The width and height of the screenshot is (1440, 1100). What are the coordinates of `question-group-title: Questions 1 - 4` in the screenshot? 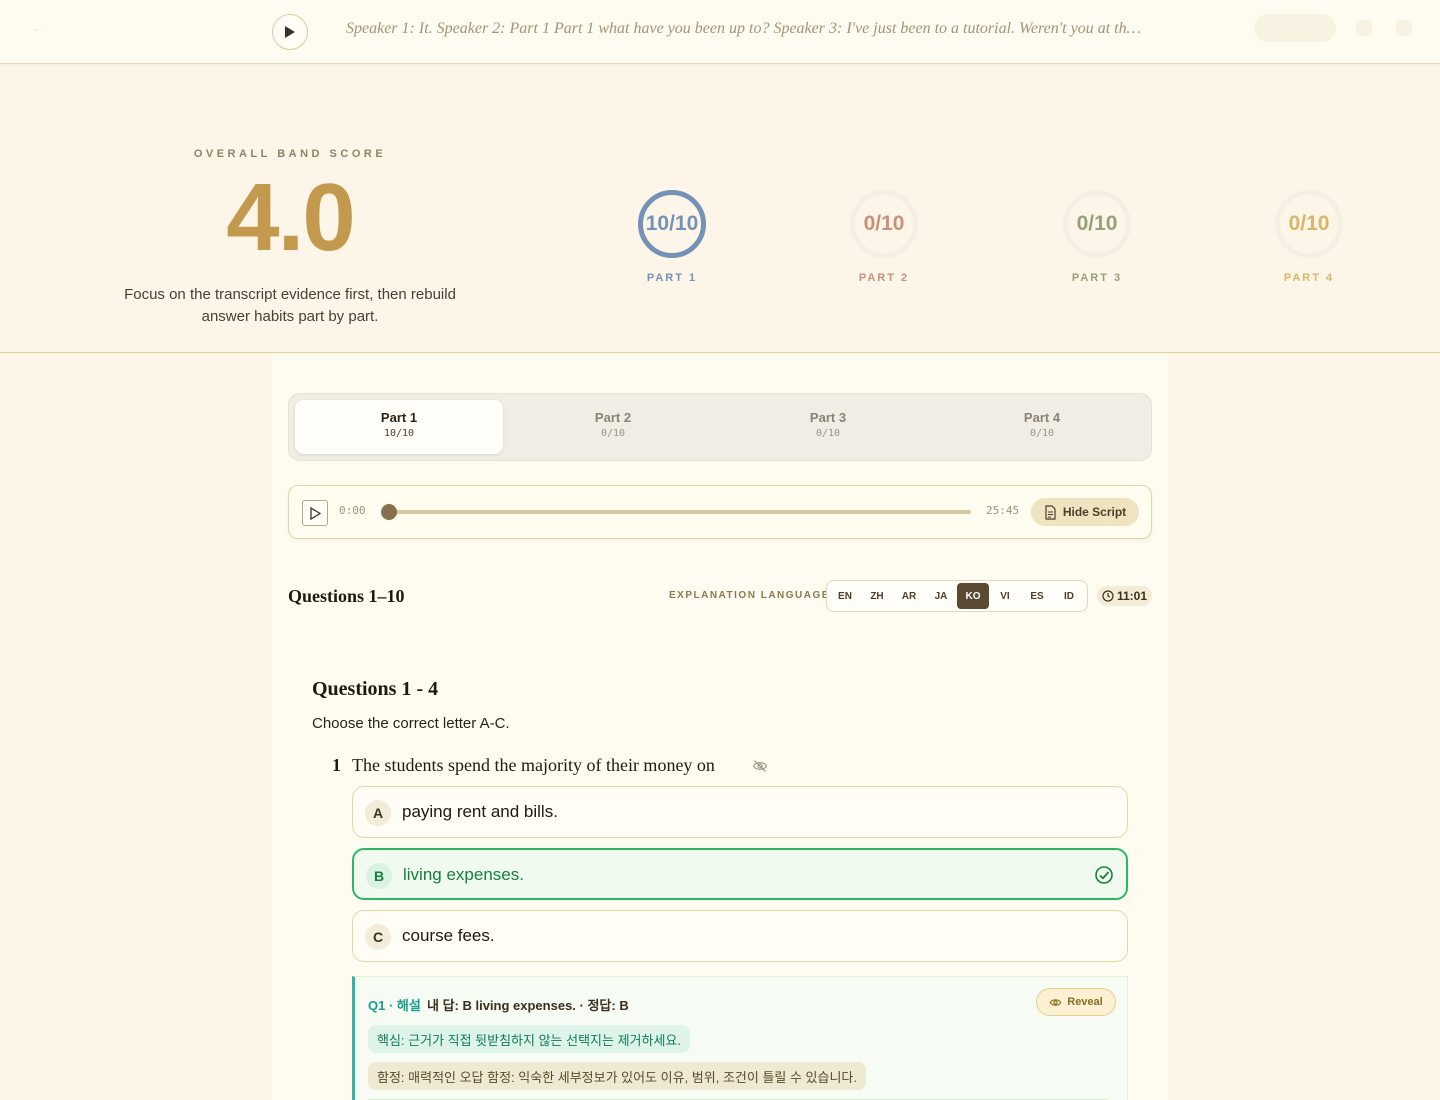 It's located at (375, 689).